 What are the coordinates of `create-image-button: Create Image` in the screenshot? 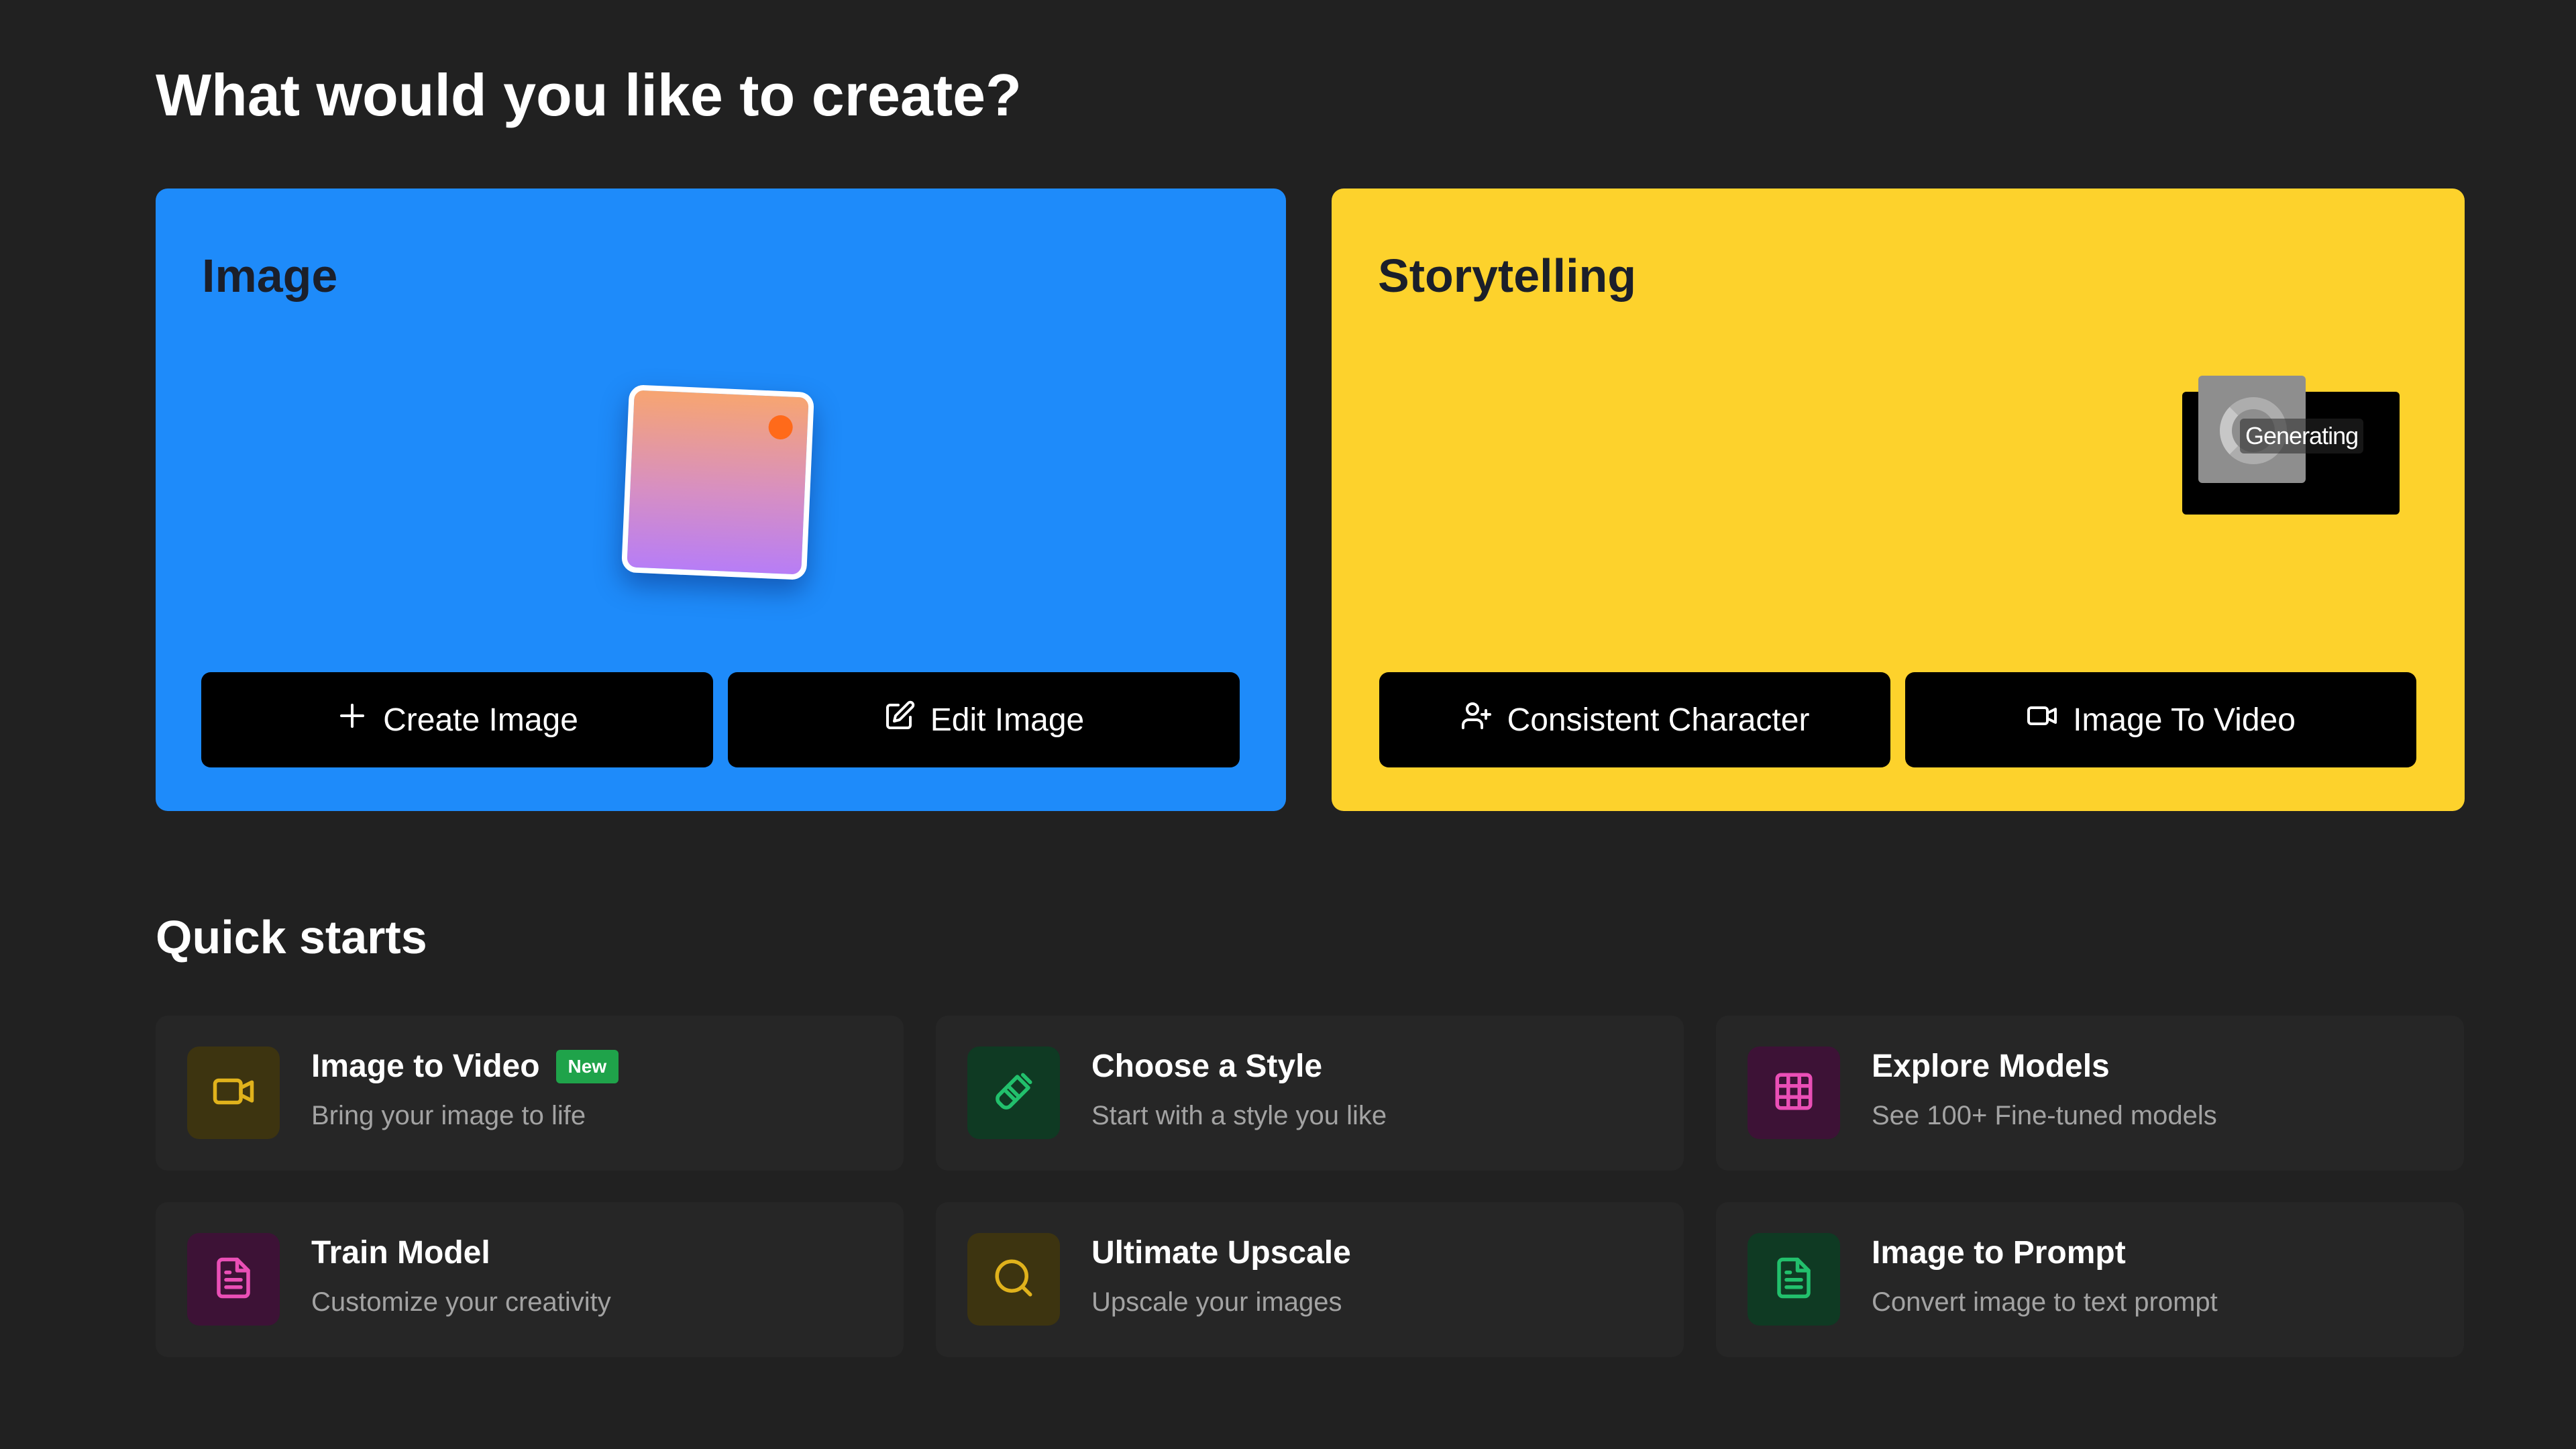 It's located at (457, 719).